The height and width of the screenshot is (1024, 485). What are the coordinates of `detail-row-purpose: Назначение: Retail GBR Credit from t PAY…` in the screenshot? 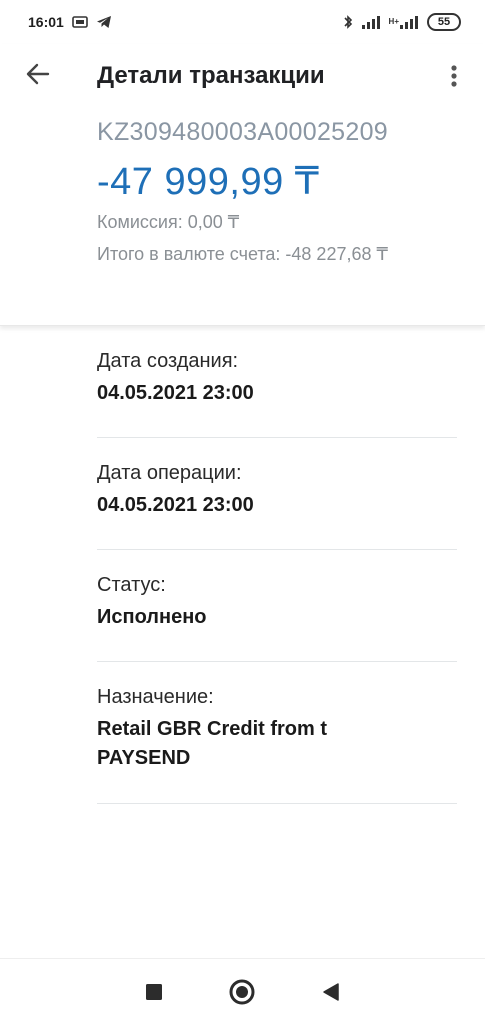 It's located at (277, 733).